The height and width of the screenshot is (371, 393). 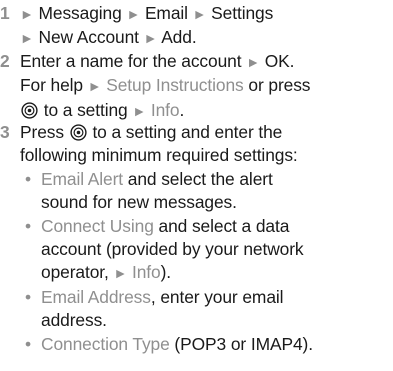 What do you see at coordinates (277, 61) in the screenshot?
I see `softkey-ok: OK` at bounding box center [277, 61].